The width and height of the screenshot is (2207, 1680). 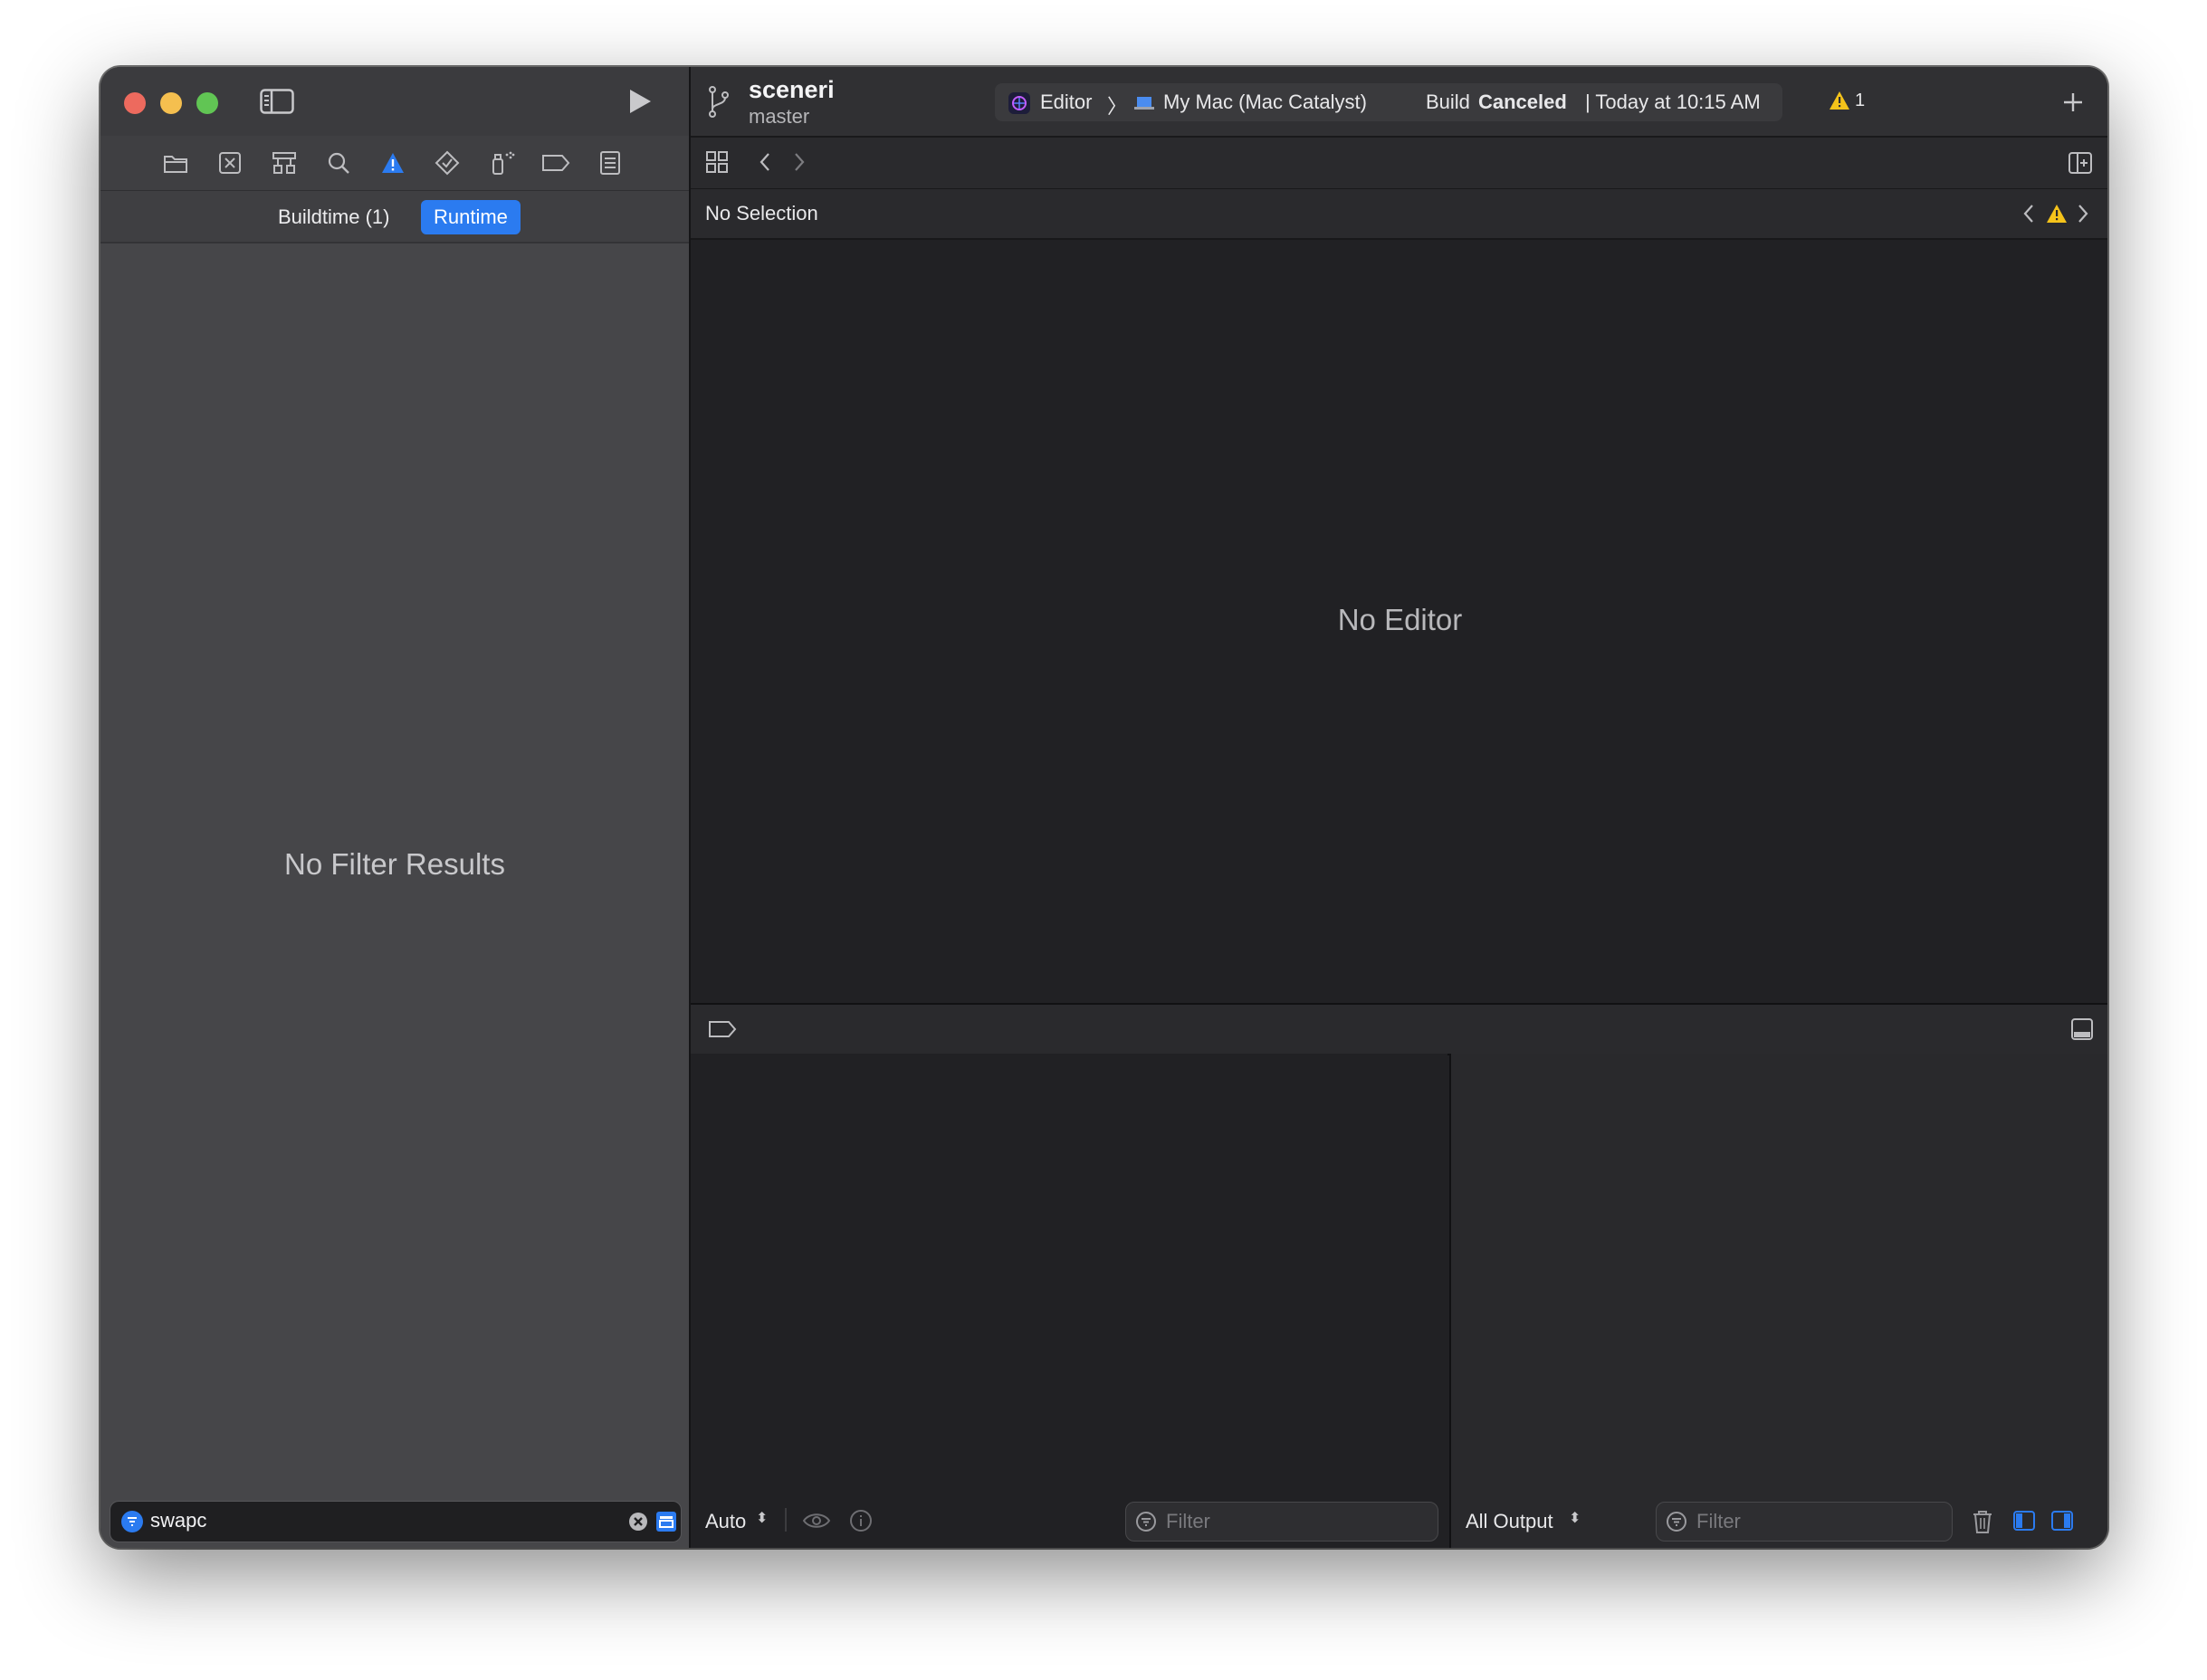 I want to click on zoom-window-button, so click(x=207, y=103).